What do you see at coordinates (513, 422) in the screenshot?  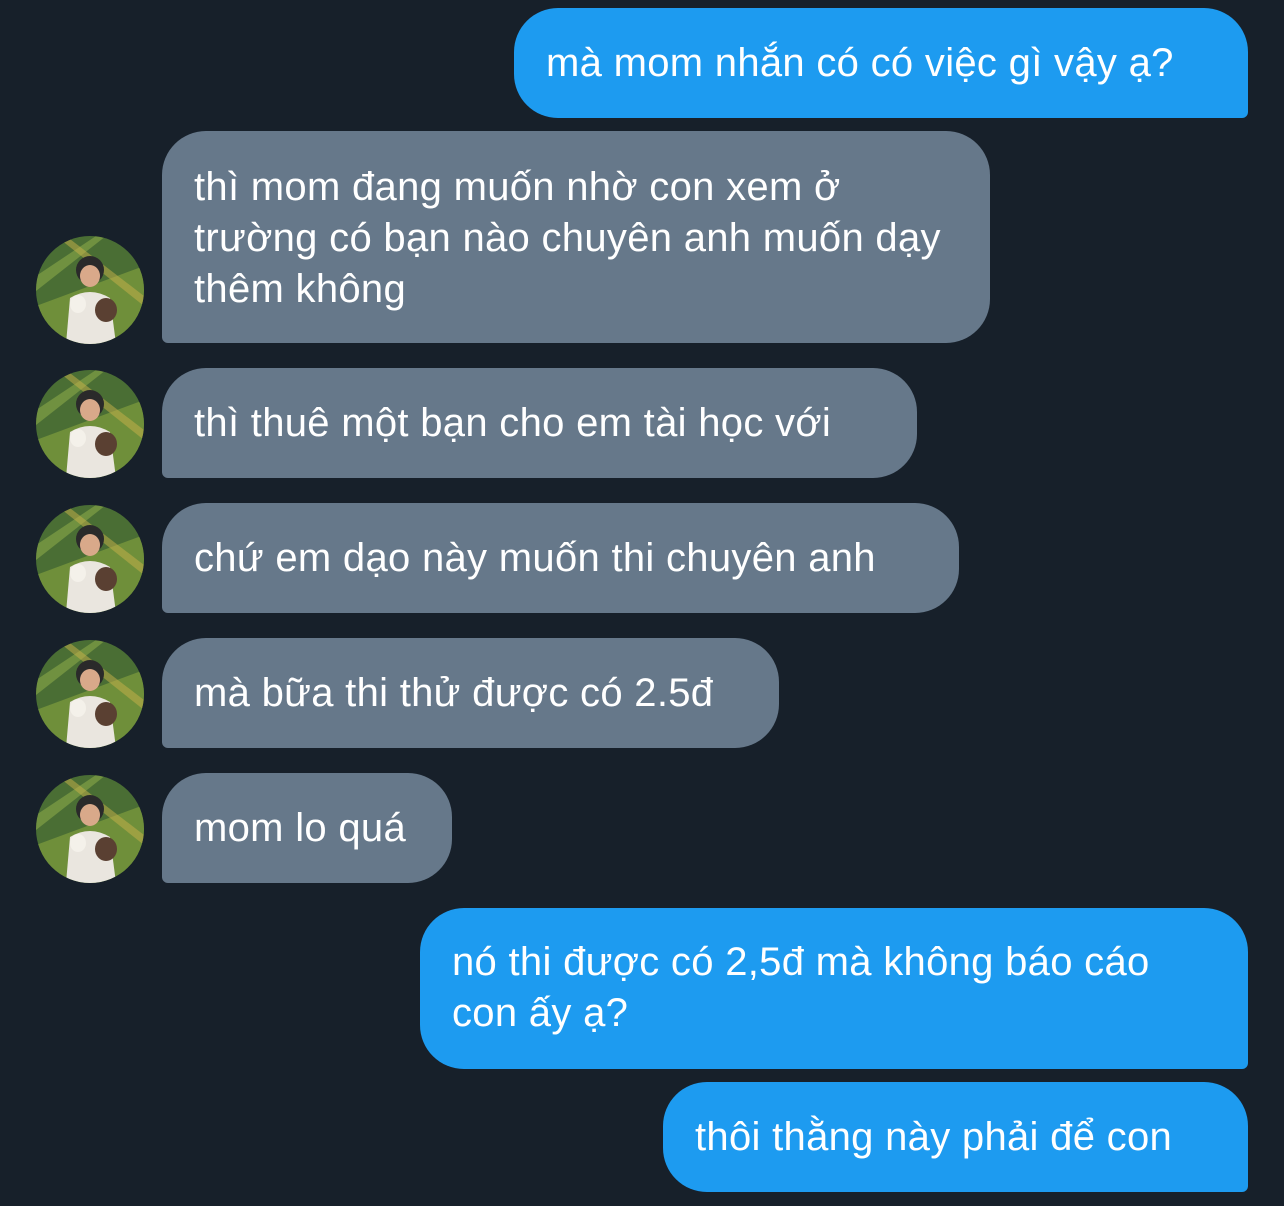 I see `message-text: thì thuê một bạn cho em tài học với` at bounding box center [513, 422].